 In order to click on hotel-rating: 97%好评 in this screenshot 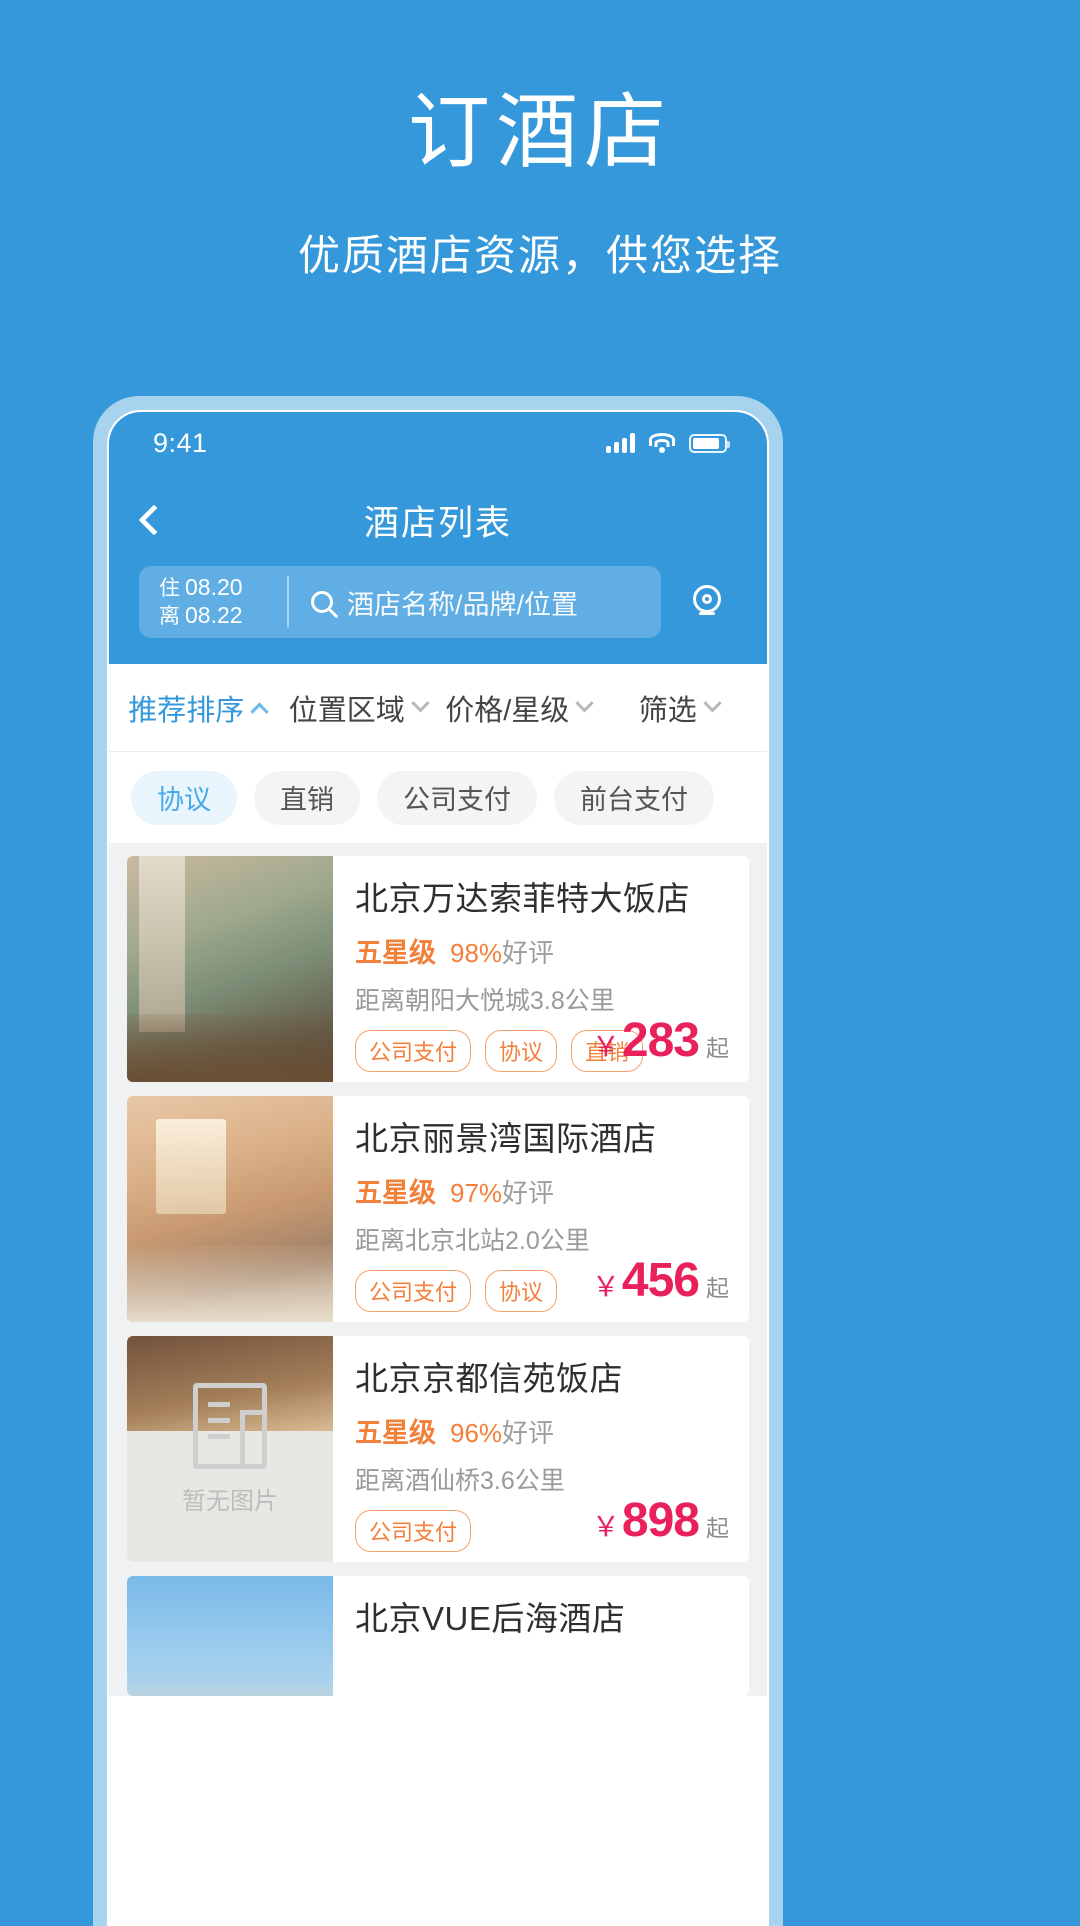, I will do `click(502, 1193)`.